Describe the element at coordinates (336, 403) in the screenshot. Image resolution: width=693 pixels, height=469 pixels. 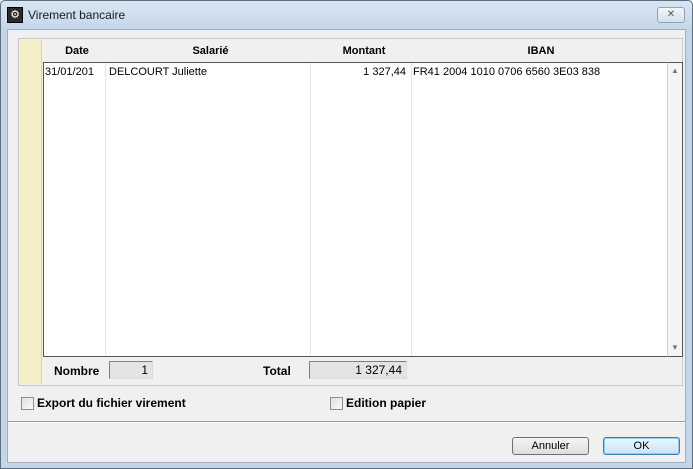
I see `paper-checkbox` at that location.